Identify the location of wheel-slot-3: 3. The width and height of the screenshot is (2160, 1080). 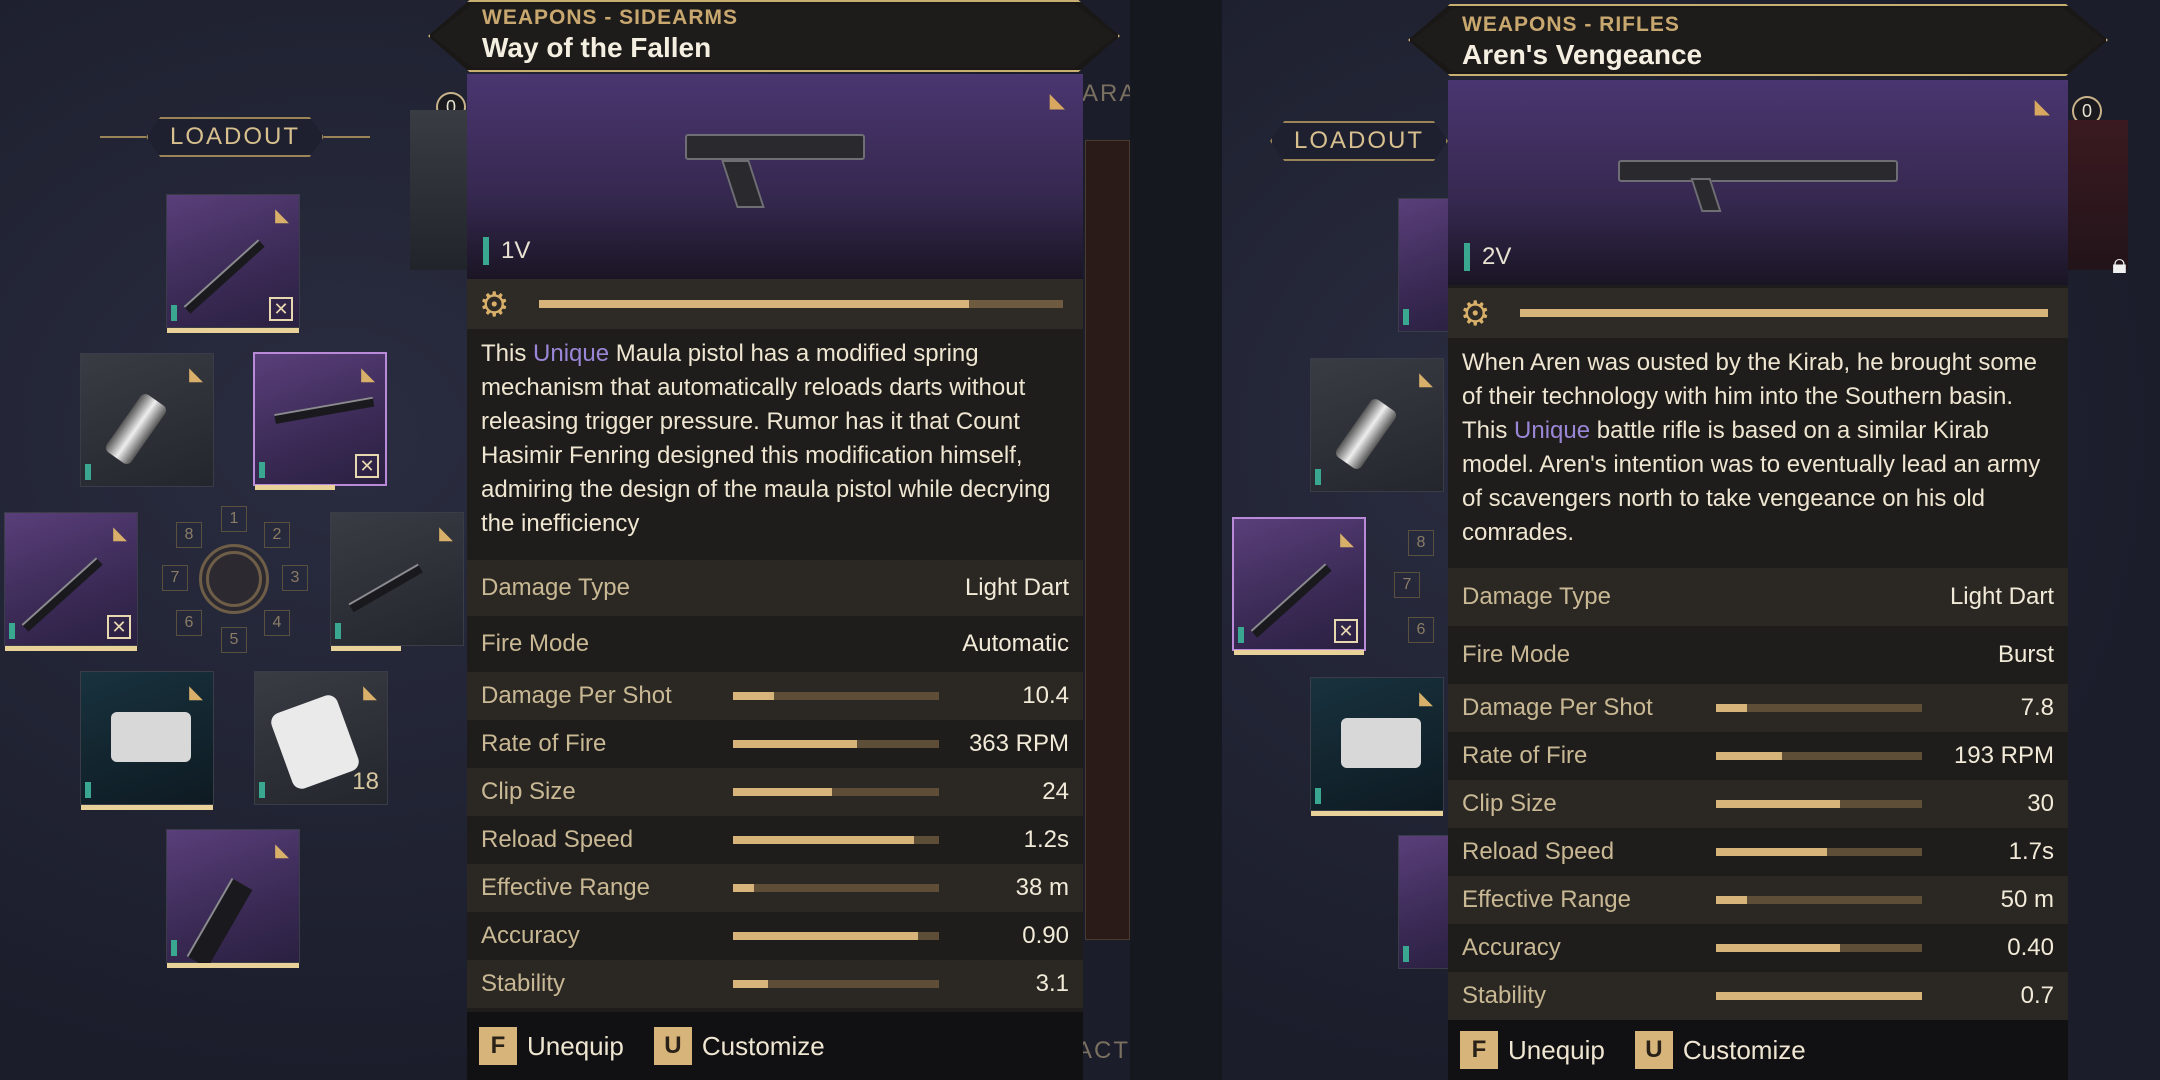
(295, 578).